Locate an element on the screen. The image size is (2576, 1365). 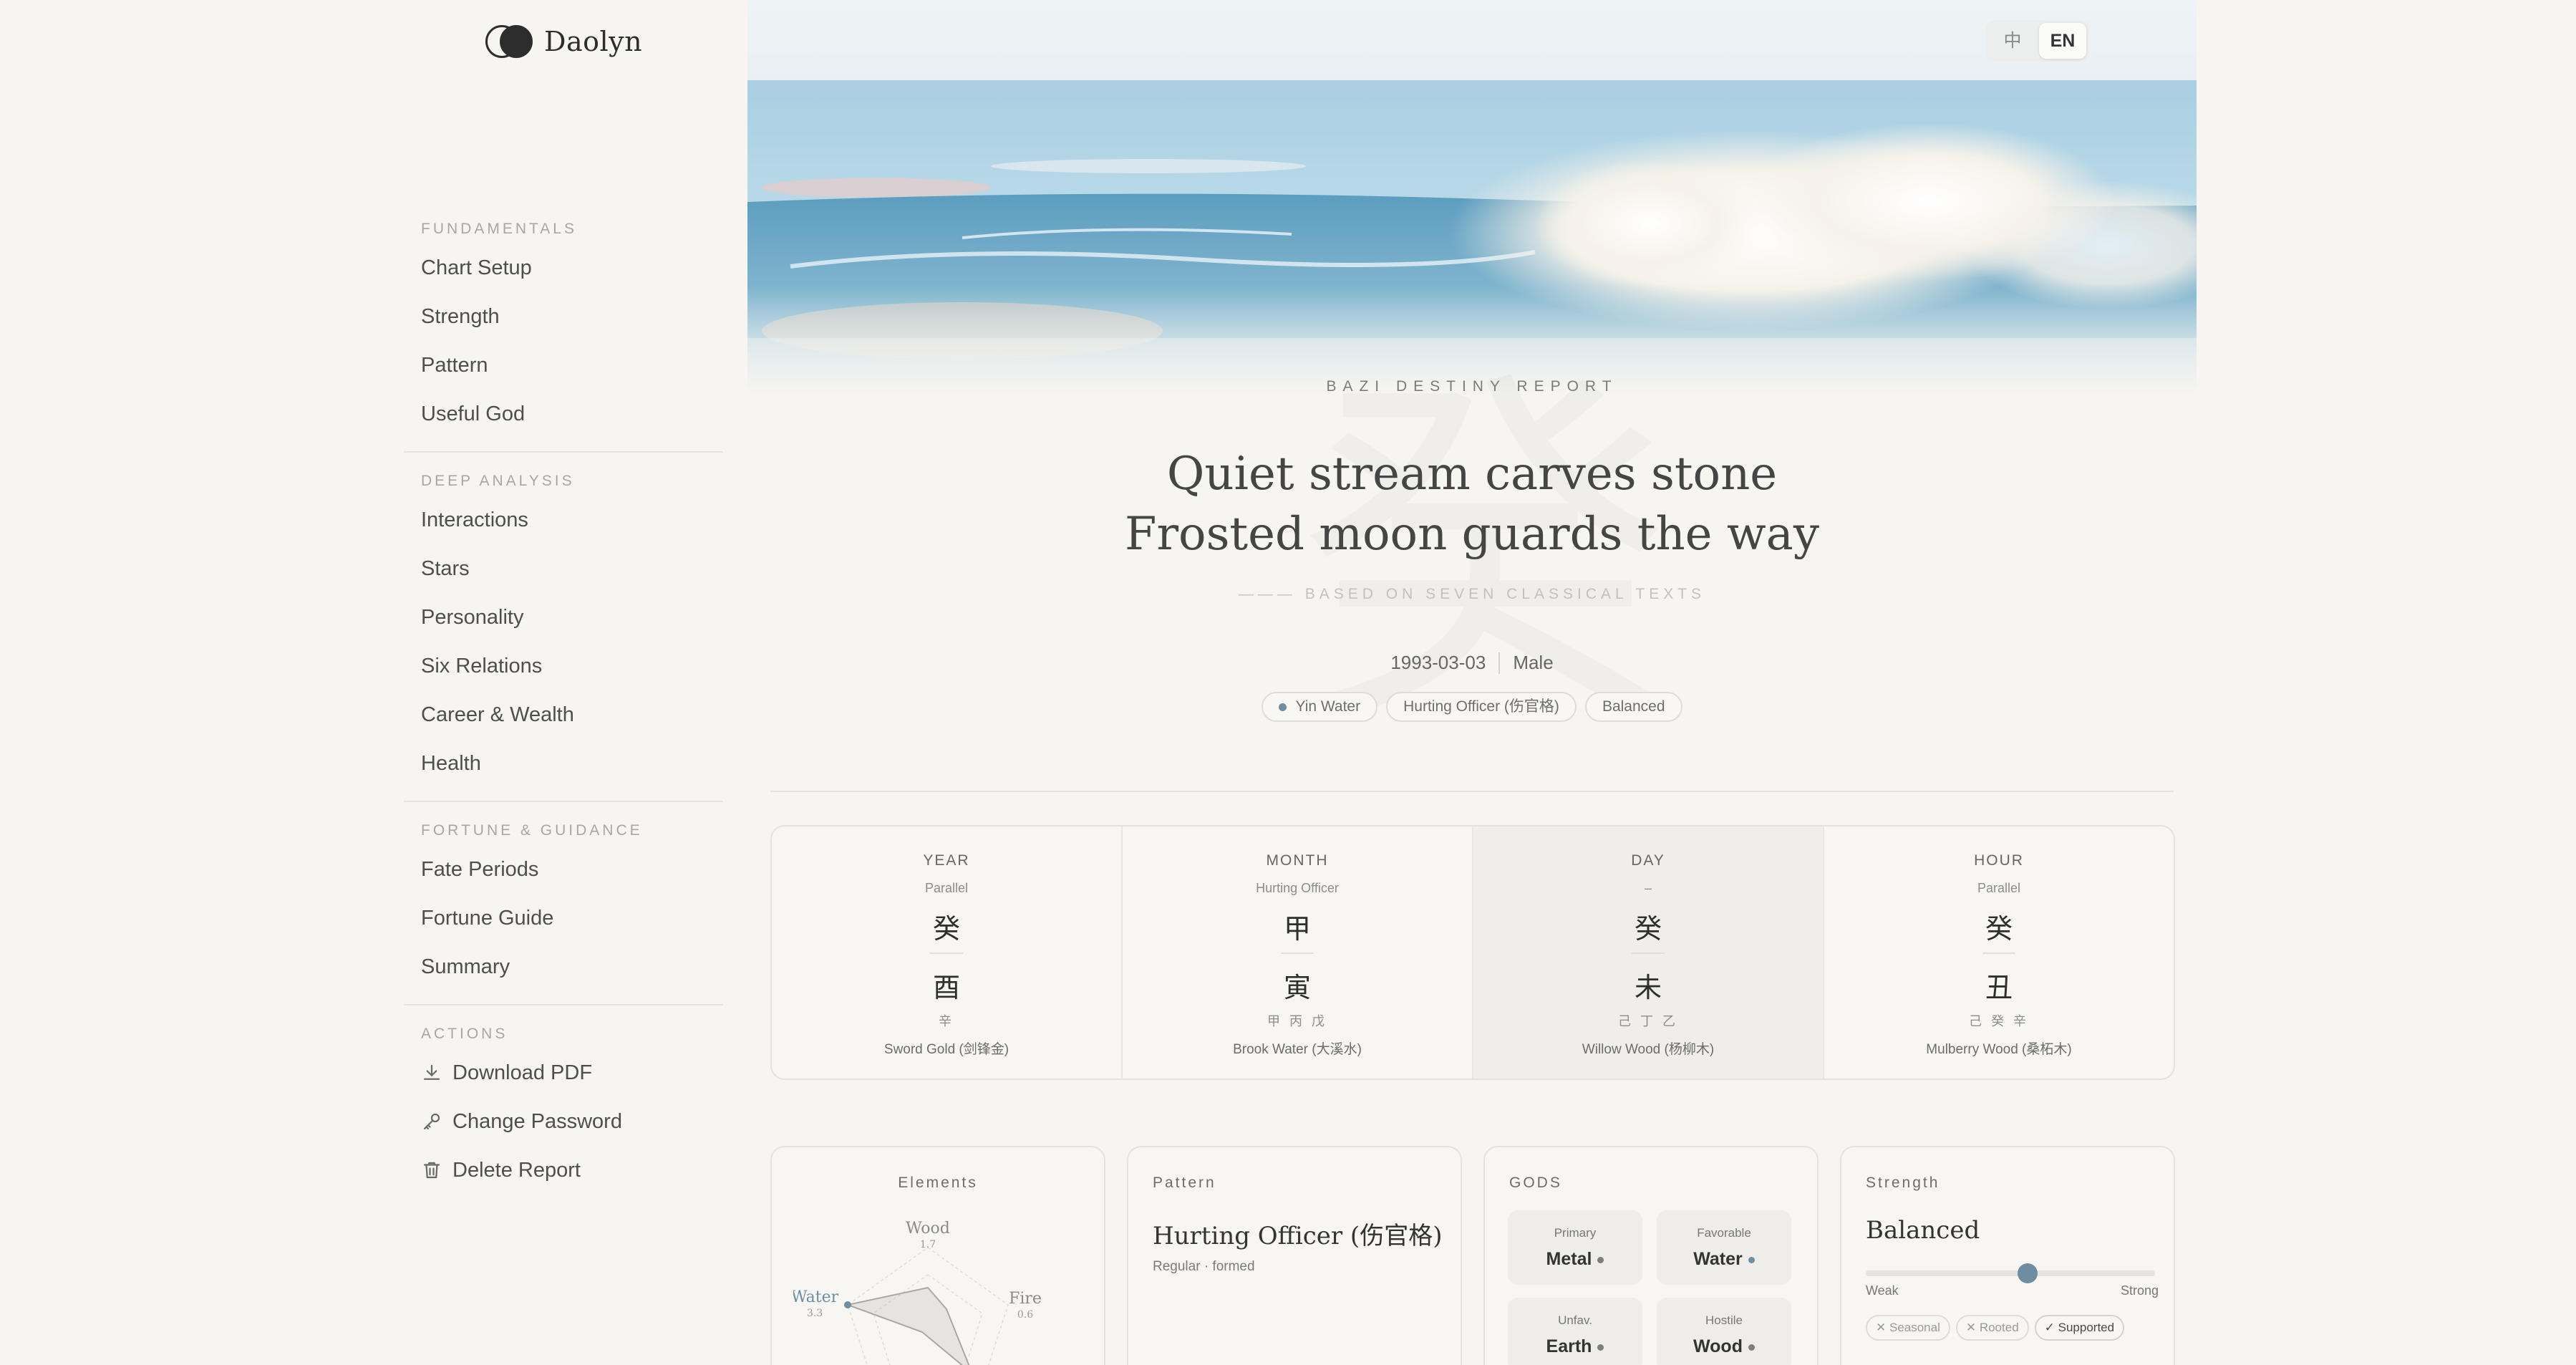
delete-report-button: Delete Report is located at coordinates (563, 1170).